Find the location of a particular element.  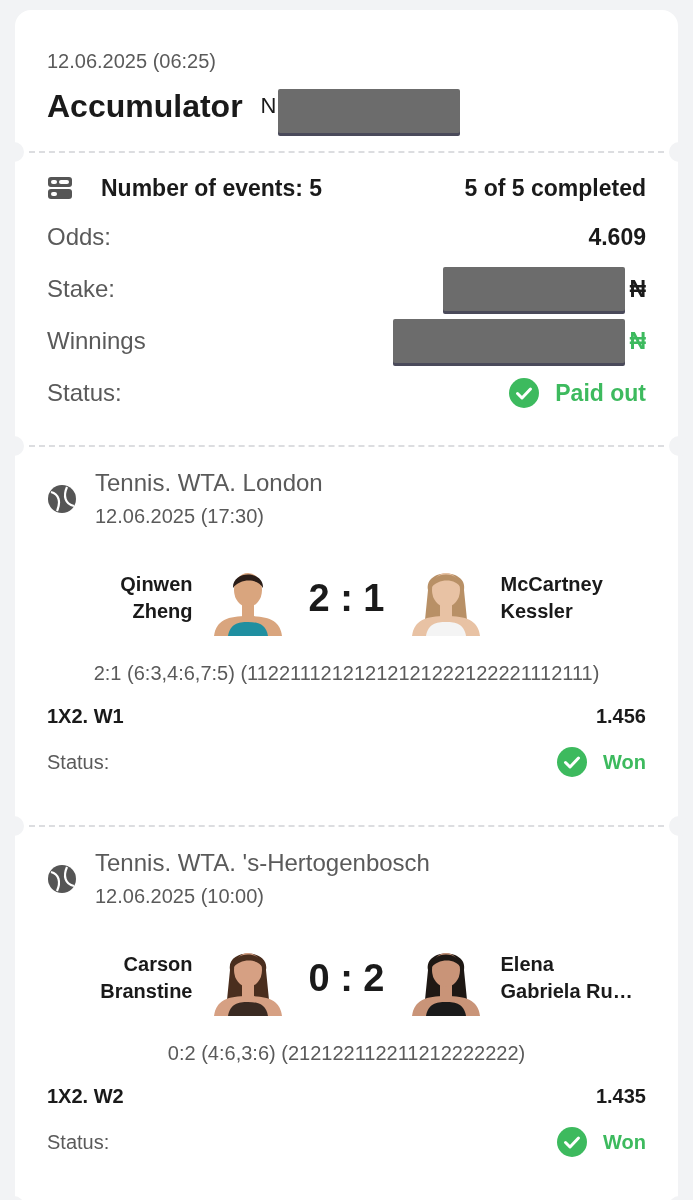

toggle-list-icon is located at coordinates (60, 188).